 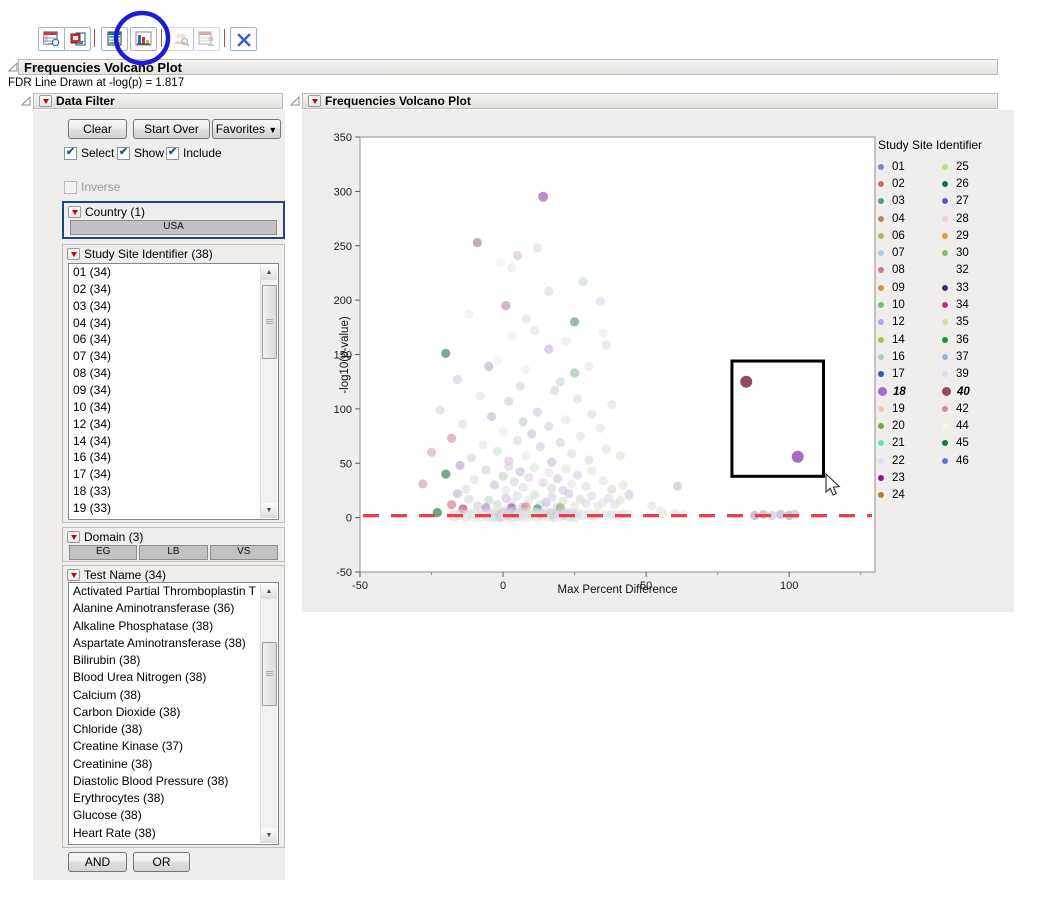 What do you see at coordinates (173, 626) in the screenshot?
I see `list-item: Alkaline Phosphatase (38)` at bounding box center [173, 626].